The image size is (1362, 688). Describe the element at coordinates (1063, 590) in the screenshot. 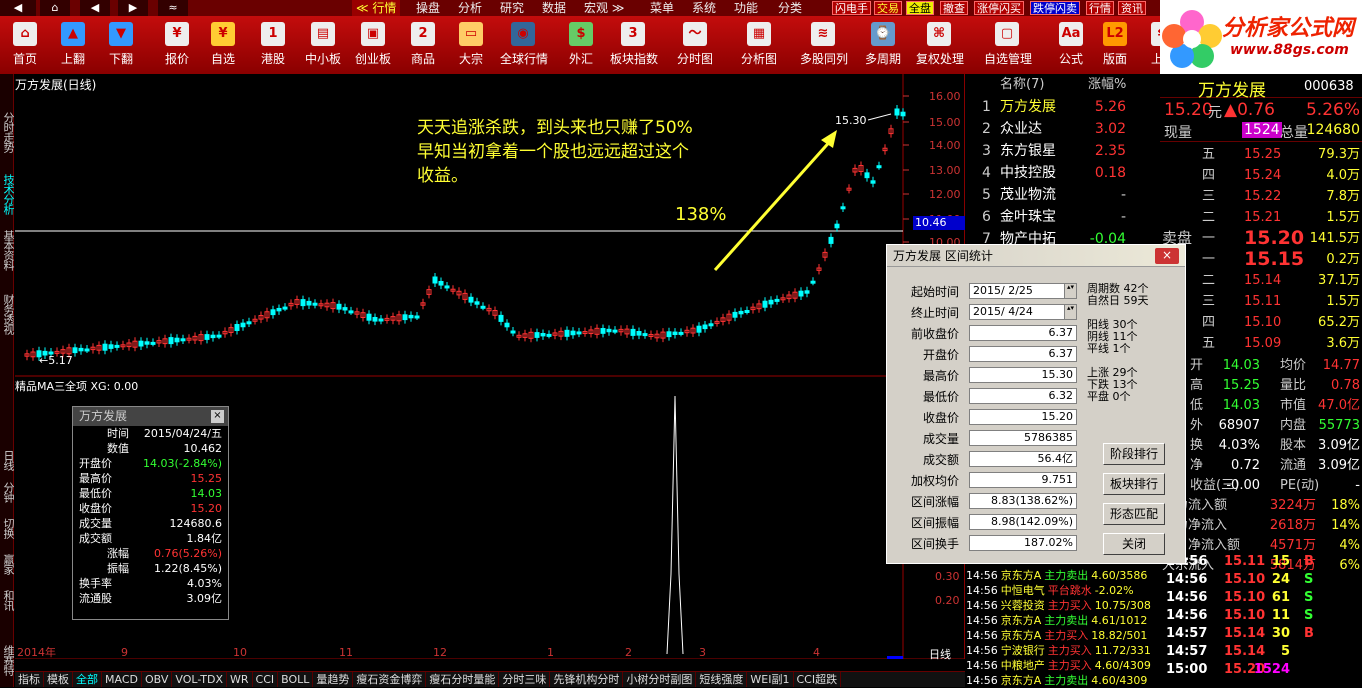

I see `alert-row: 14:56 中恒电气 平台跳水 -2.02%` at that location.